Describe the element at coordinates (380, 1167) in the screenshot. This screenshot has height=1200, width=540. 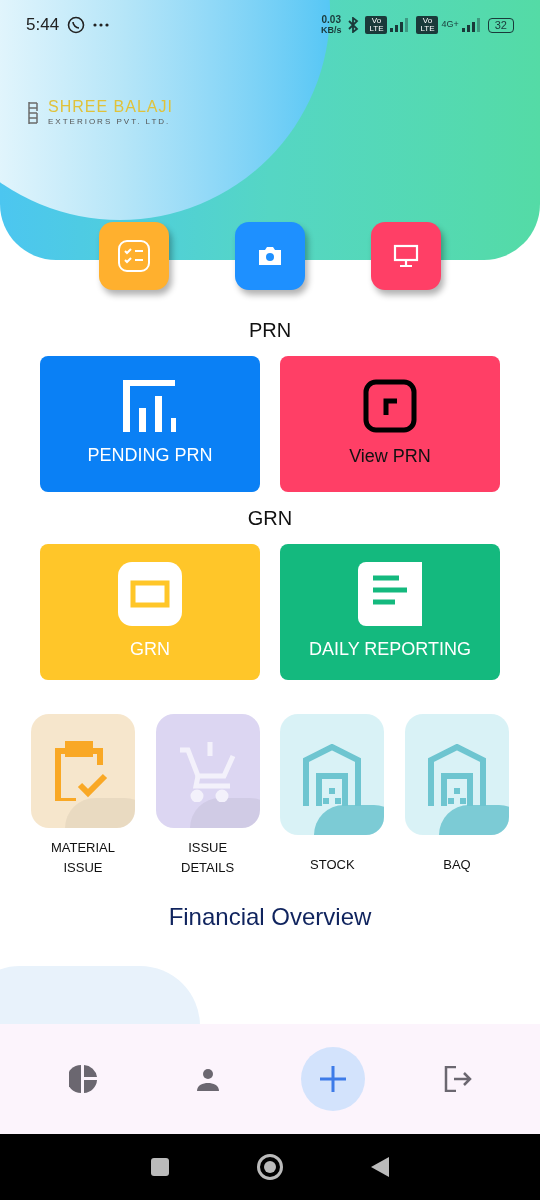
I see `back-icon` at that location.